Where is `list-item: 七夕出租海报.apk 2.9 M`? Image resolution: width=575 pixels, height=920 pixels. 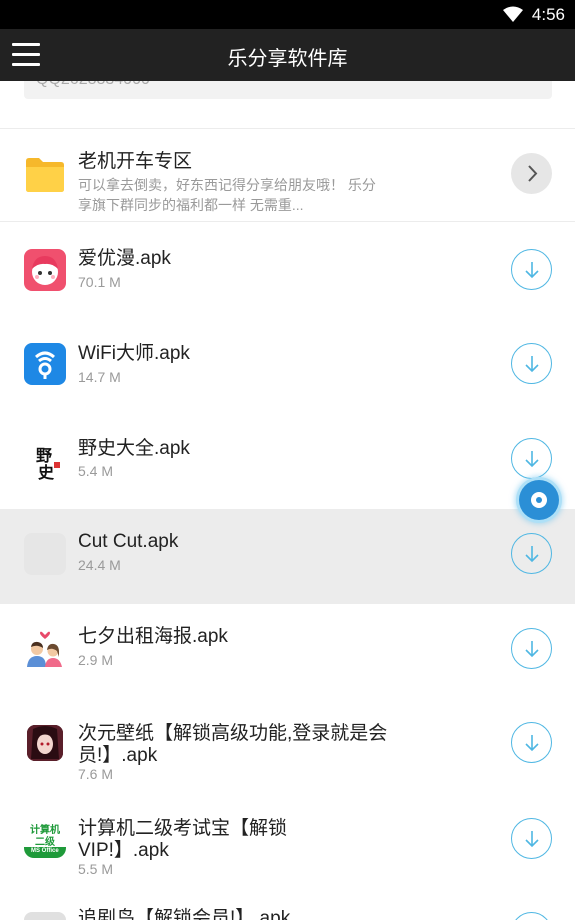 list-item: 七夕出租海报.apk 2.9 M is located at coordinates (287, 651).